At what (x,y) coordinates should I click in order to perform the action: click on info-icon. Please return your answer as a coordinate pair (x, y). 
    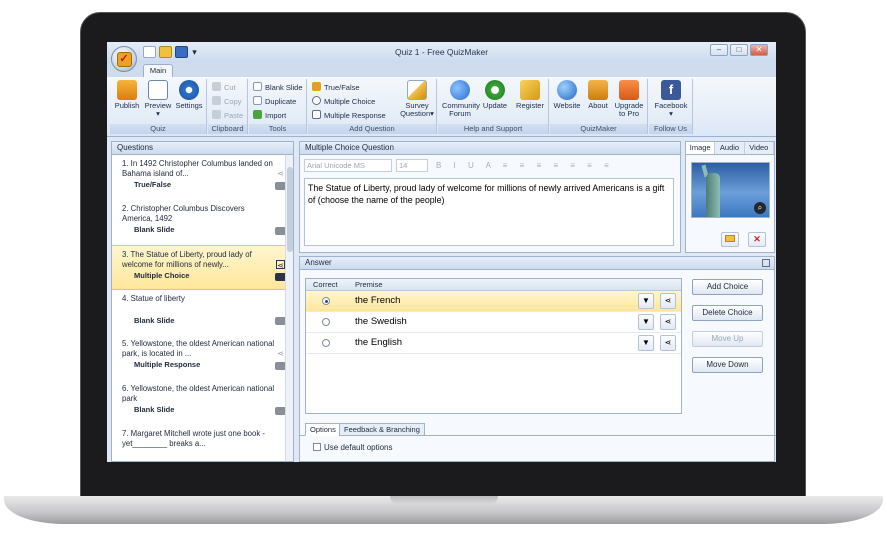
    Looking at the image, I should click on (598, 90).